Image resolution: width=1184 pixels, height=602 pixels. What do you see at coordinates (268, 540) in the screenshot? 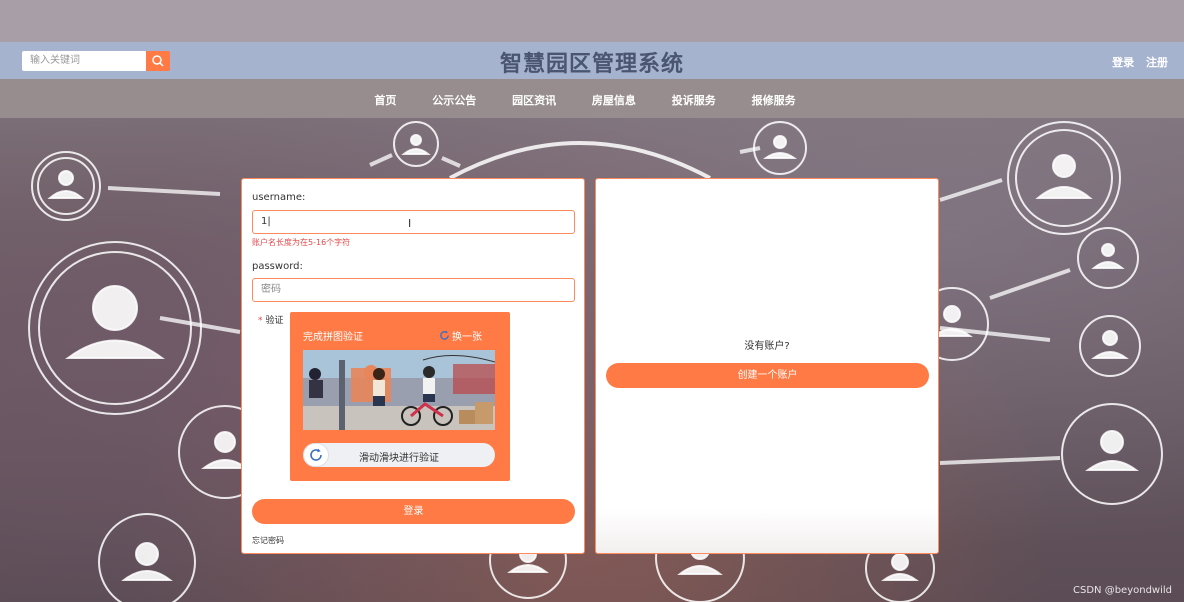
I see `forgot-password-link: 忘记密码` at bounding box center [268, 540].